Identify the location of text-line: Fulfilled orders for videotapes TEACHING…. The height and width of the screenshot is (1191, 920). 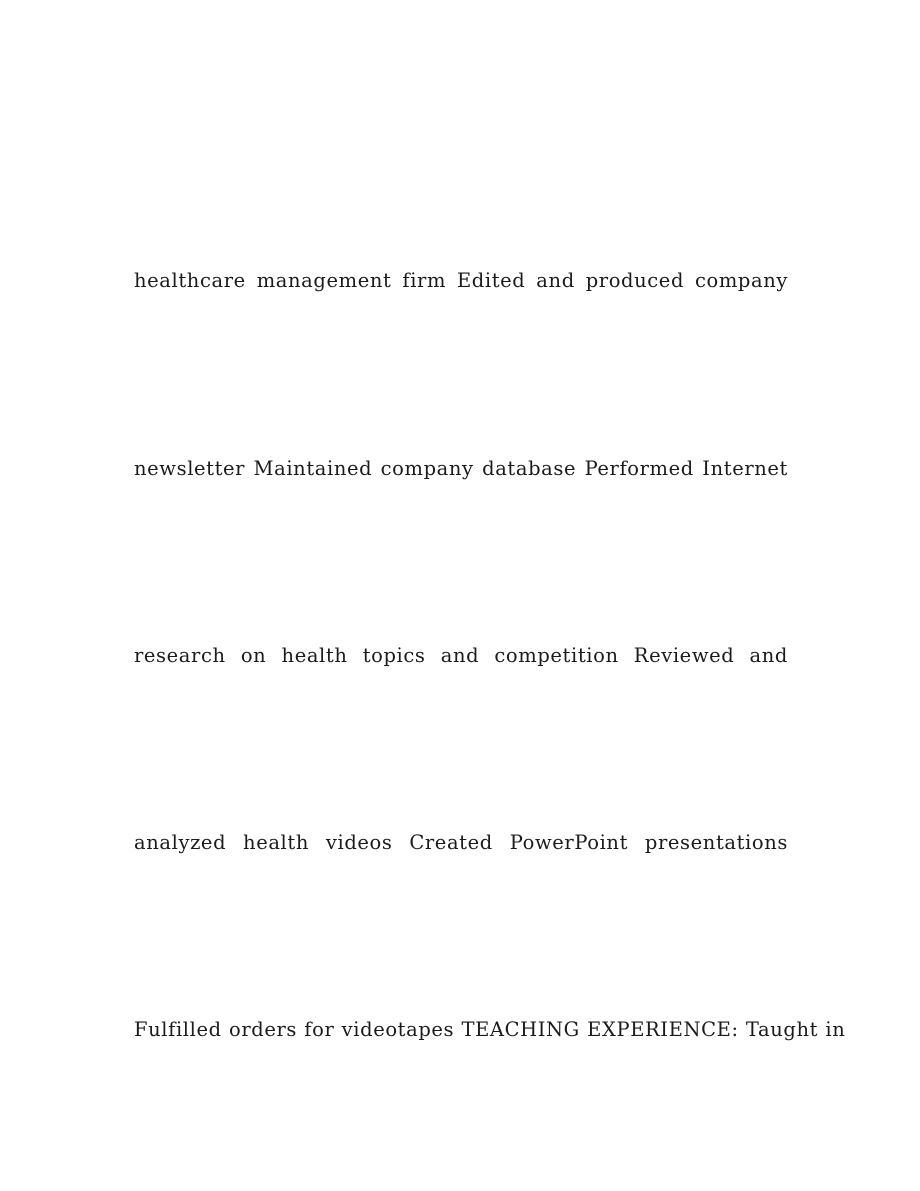
(489, 1030).